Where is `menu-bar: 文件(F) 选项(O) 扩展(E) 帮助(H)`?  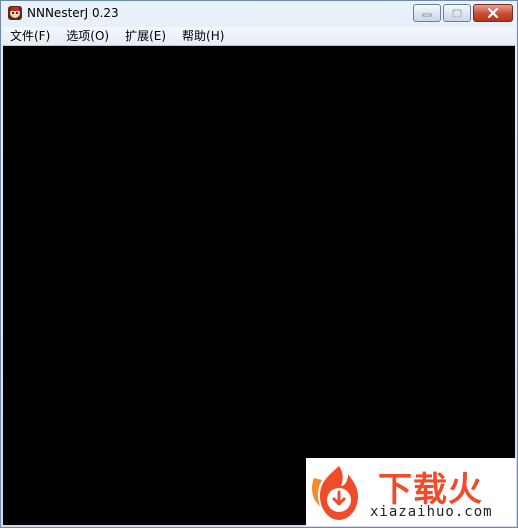 menu-bar: 文件(F) 选项(O) 扩展(E) 帮助(H) is located at coordinates (259, 36).